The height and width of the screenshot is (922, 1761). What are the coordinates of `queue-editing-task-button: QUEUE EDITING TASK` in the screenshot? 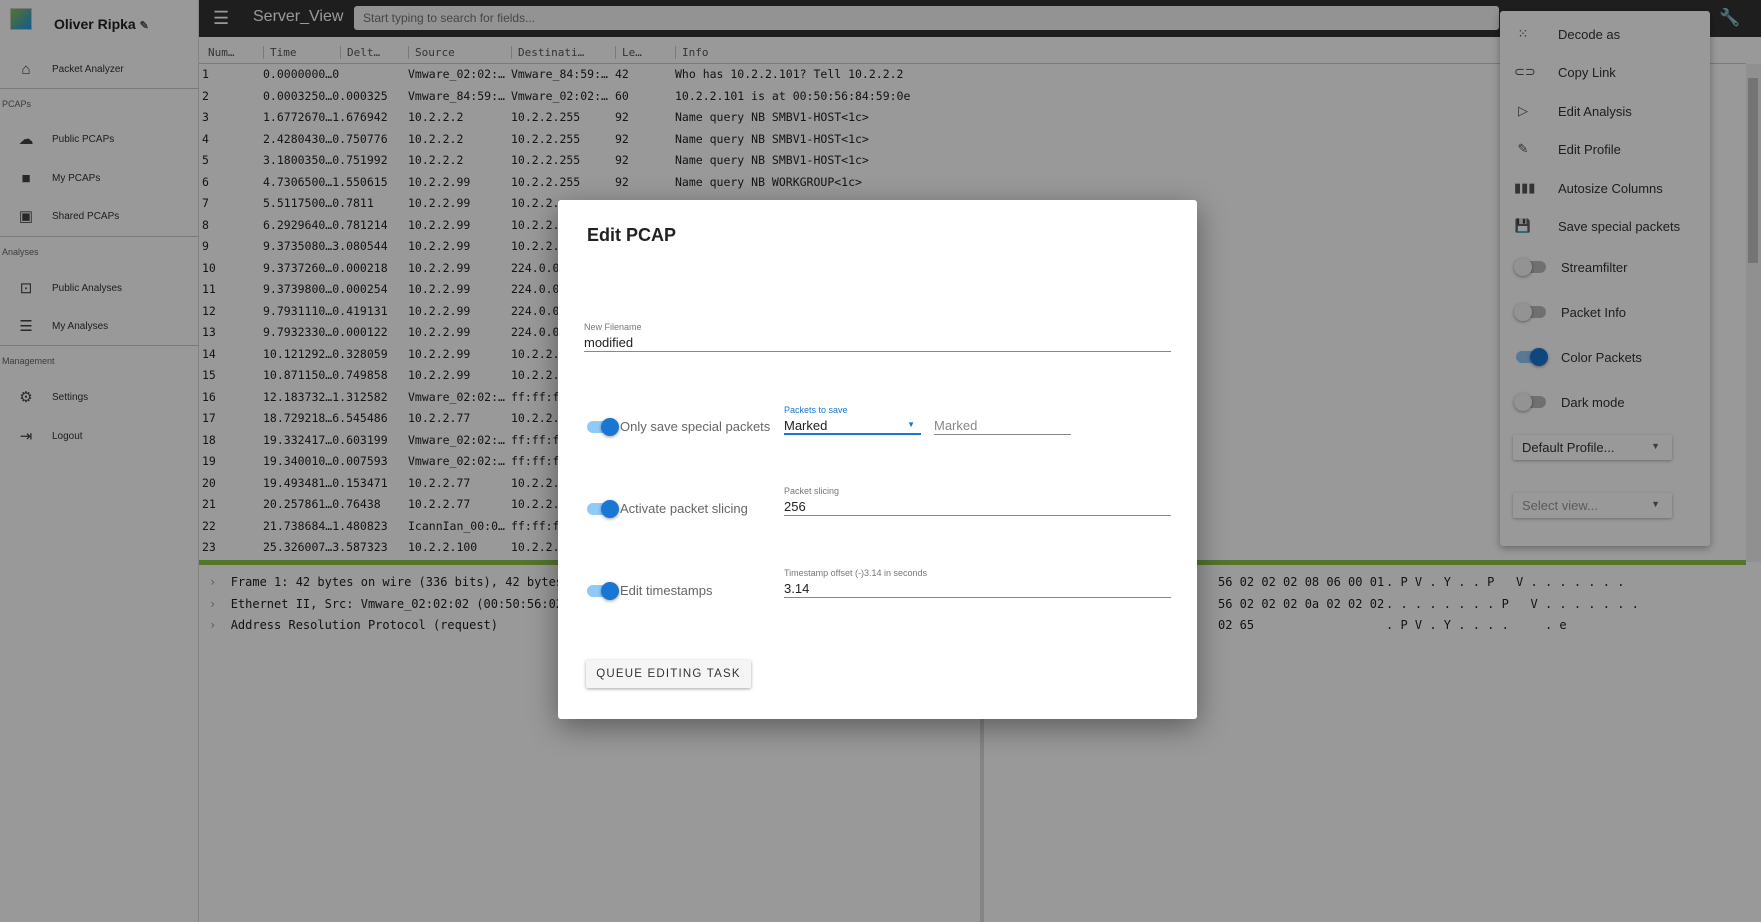 It's located at (668, 674).